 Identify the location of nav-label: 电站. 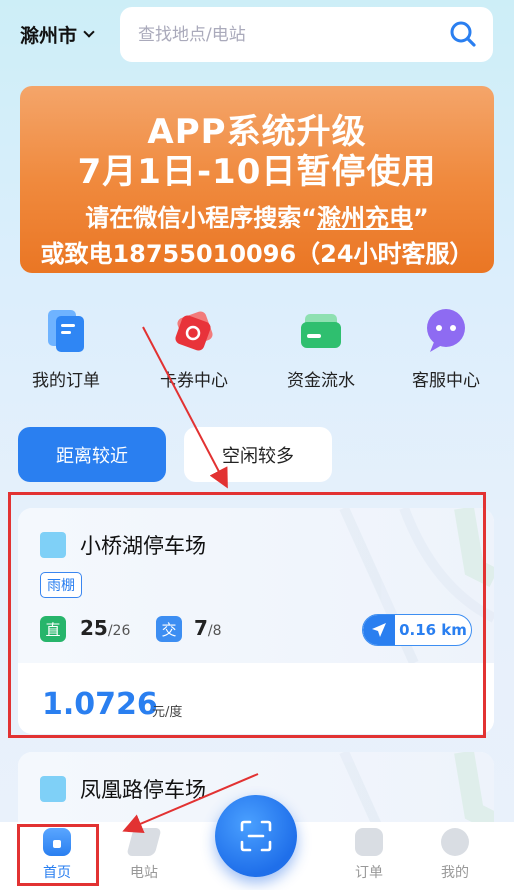
(144, 873).